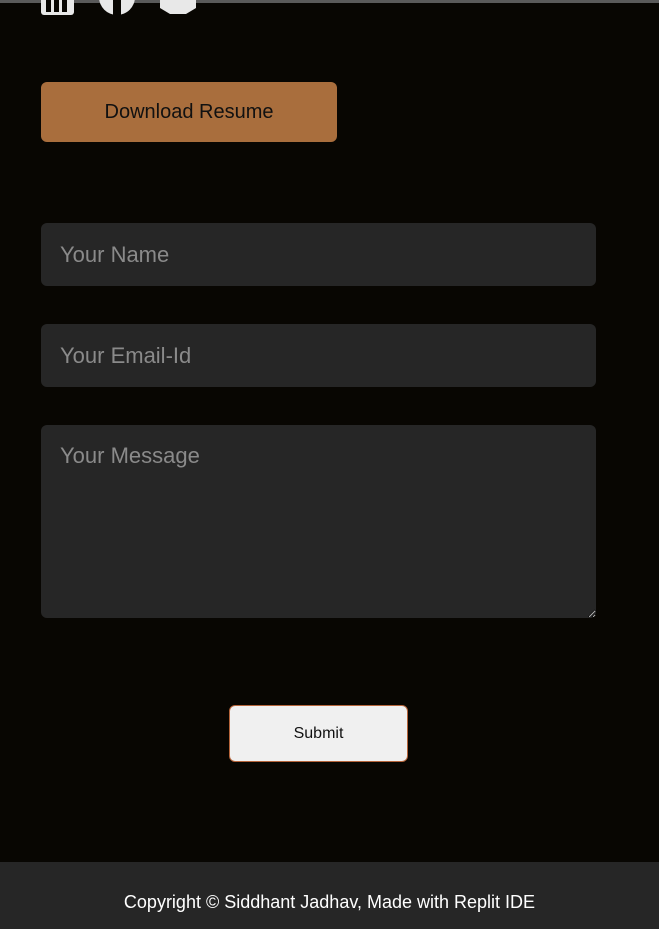  What do you see at coordinates (318, 355) in the screenshot?
I see `email-field` at bounding box center [318, 355].